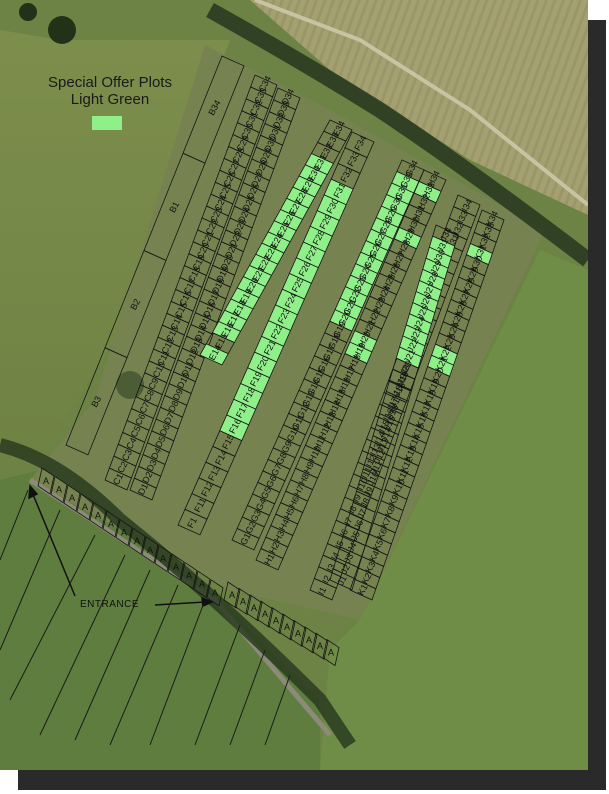  Describe the element at coordinates (110, 99) in the screenshot. I see `legend-line-2: Light Green` at that location.